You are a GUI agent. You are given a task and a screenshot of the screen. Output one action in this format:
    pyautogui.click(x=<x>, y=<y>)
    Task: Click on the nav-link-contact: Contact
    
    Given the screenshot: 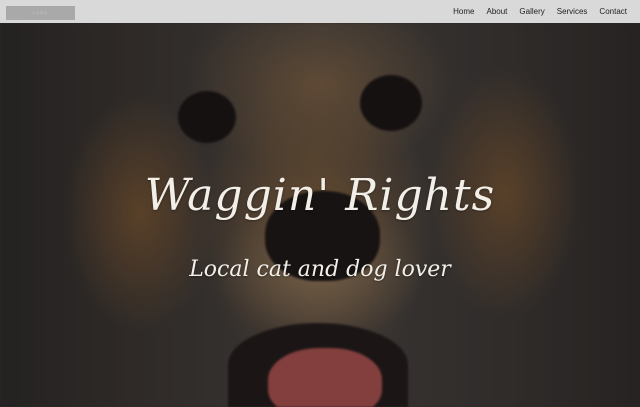 What is the action you would take?
    pyautogui.click(x=613, y=11)
    